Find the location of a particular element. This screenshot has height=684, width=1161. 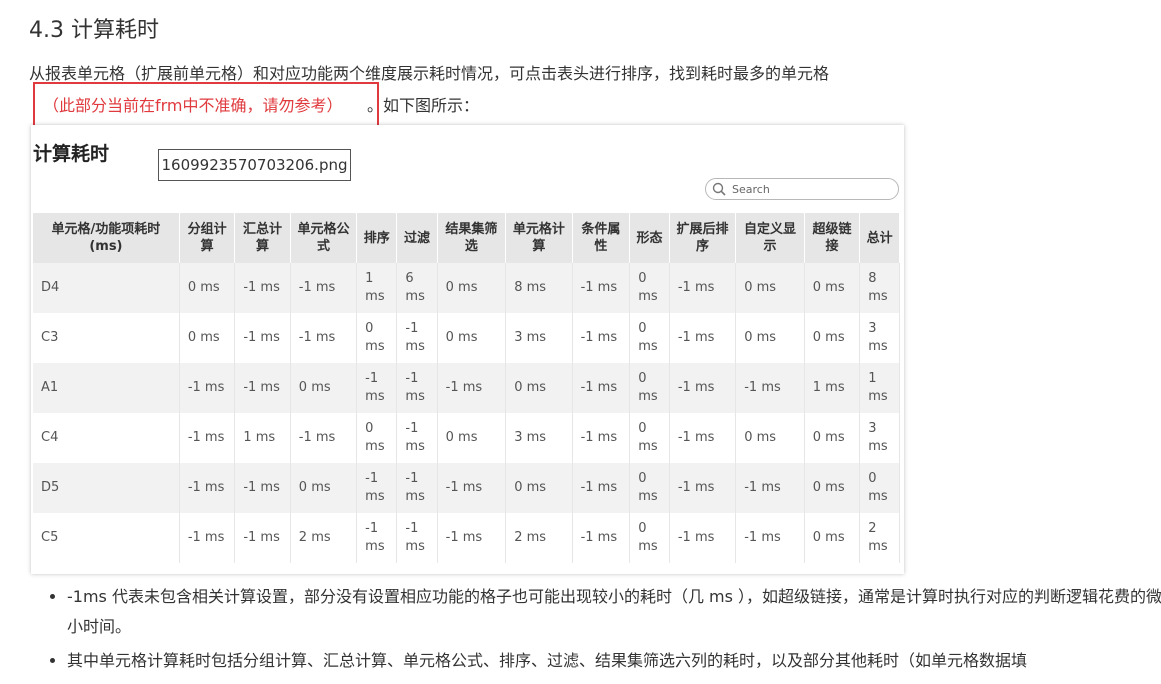

cell-name: C4 is located at coordinates (106, 438).